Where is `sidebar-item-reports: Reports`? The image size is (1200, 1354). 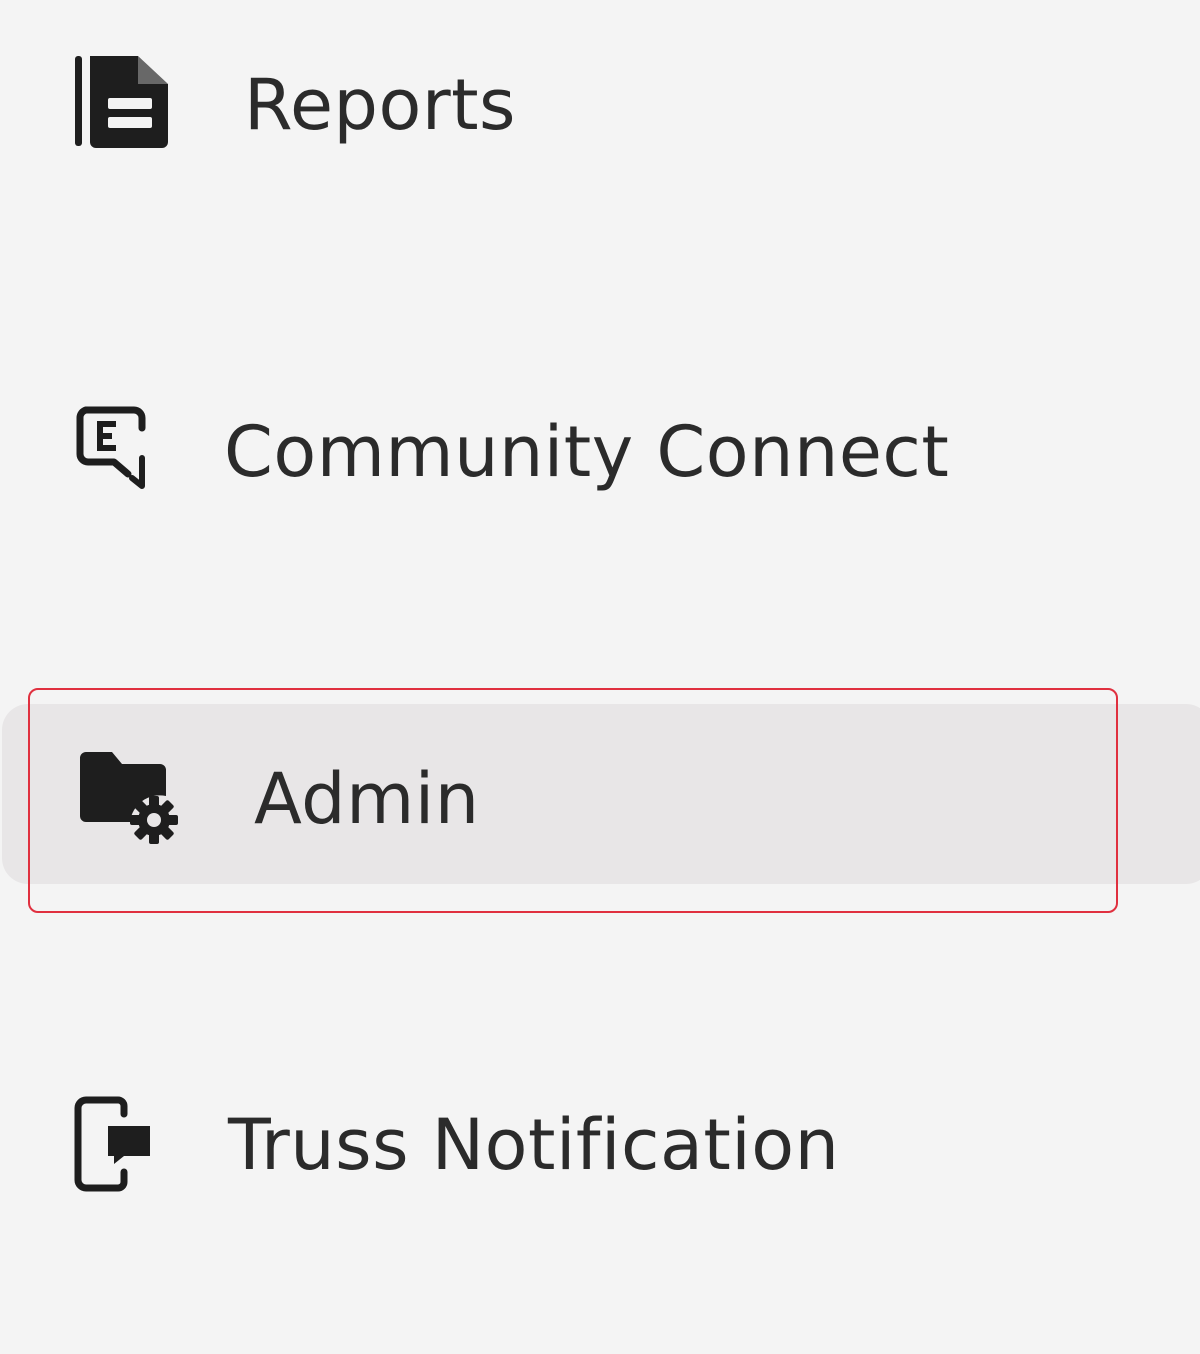 sidebar-item-reports: Reports is located at coordinates (600, 105).